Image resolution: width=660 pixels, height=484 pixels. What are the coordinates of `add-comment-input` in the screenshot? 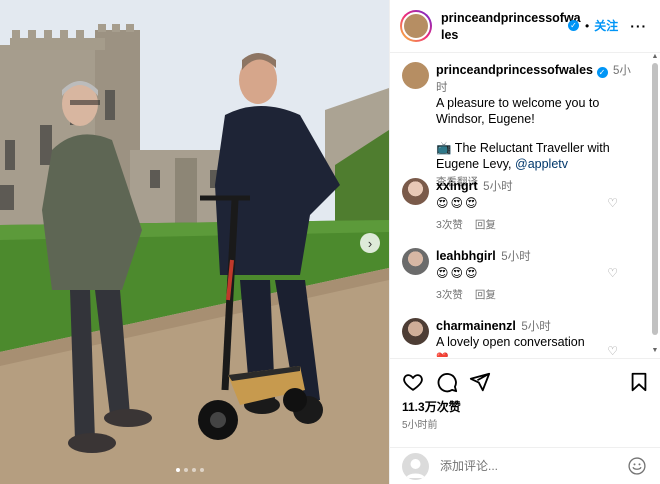 It's located at (530, 466).